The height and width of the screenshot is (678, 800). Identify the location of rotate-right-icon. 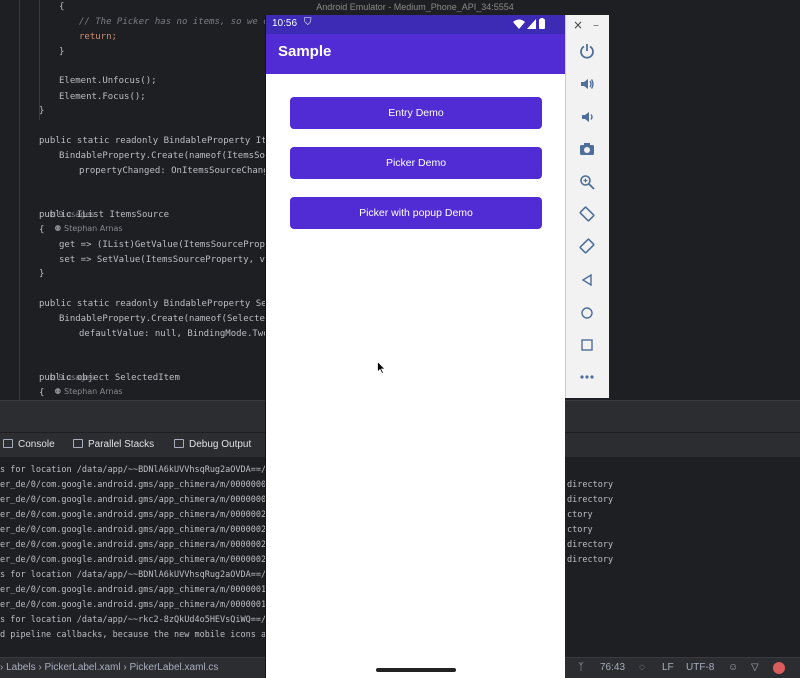
(587, 246).